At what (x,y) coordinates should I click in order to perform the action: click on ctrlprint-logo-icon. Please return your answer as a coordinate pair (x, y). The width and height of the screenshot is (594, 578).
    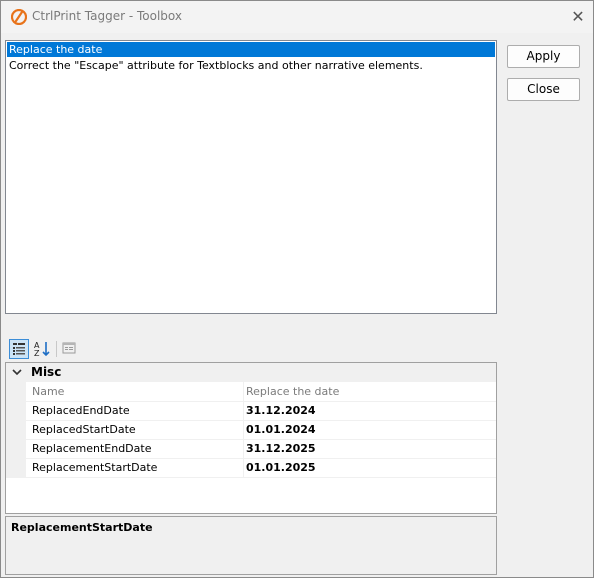
    Looking at the image, I should click on (19, 17).